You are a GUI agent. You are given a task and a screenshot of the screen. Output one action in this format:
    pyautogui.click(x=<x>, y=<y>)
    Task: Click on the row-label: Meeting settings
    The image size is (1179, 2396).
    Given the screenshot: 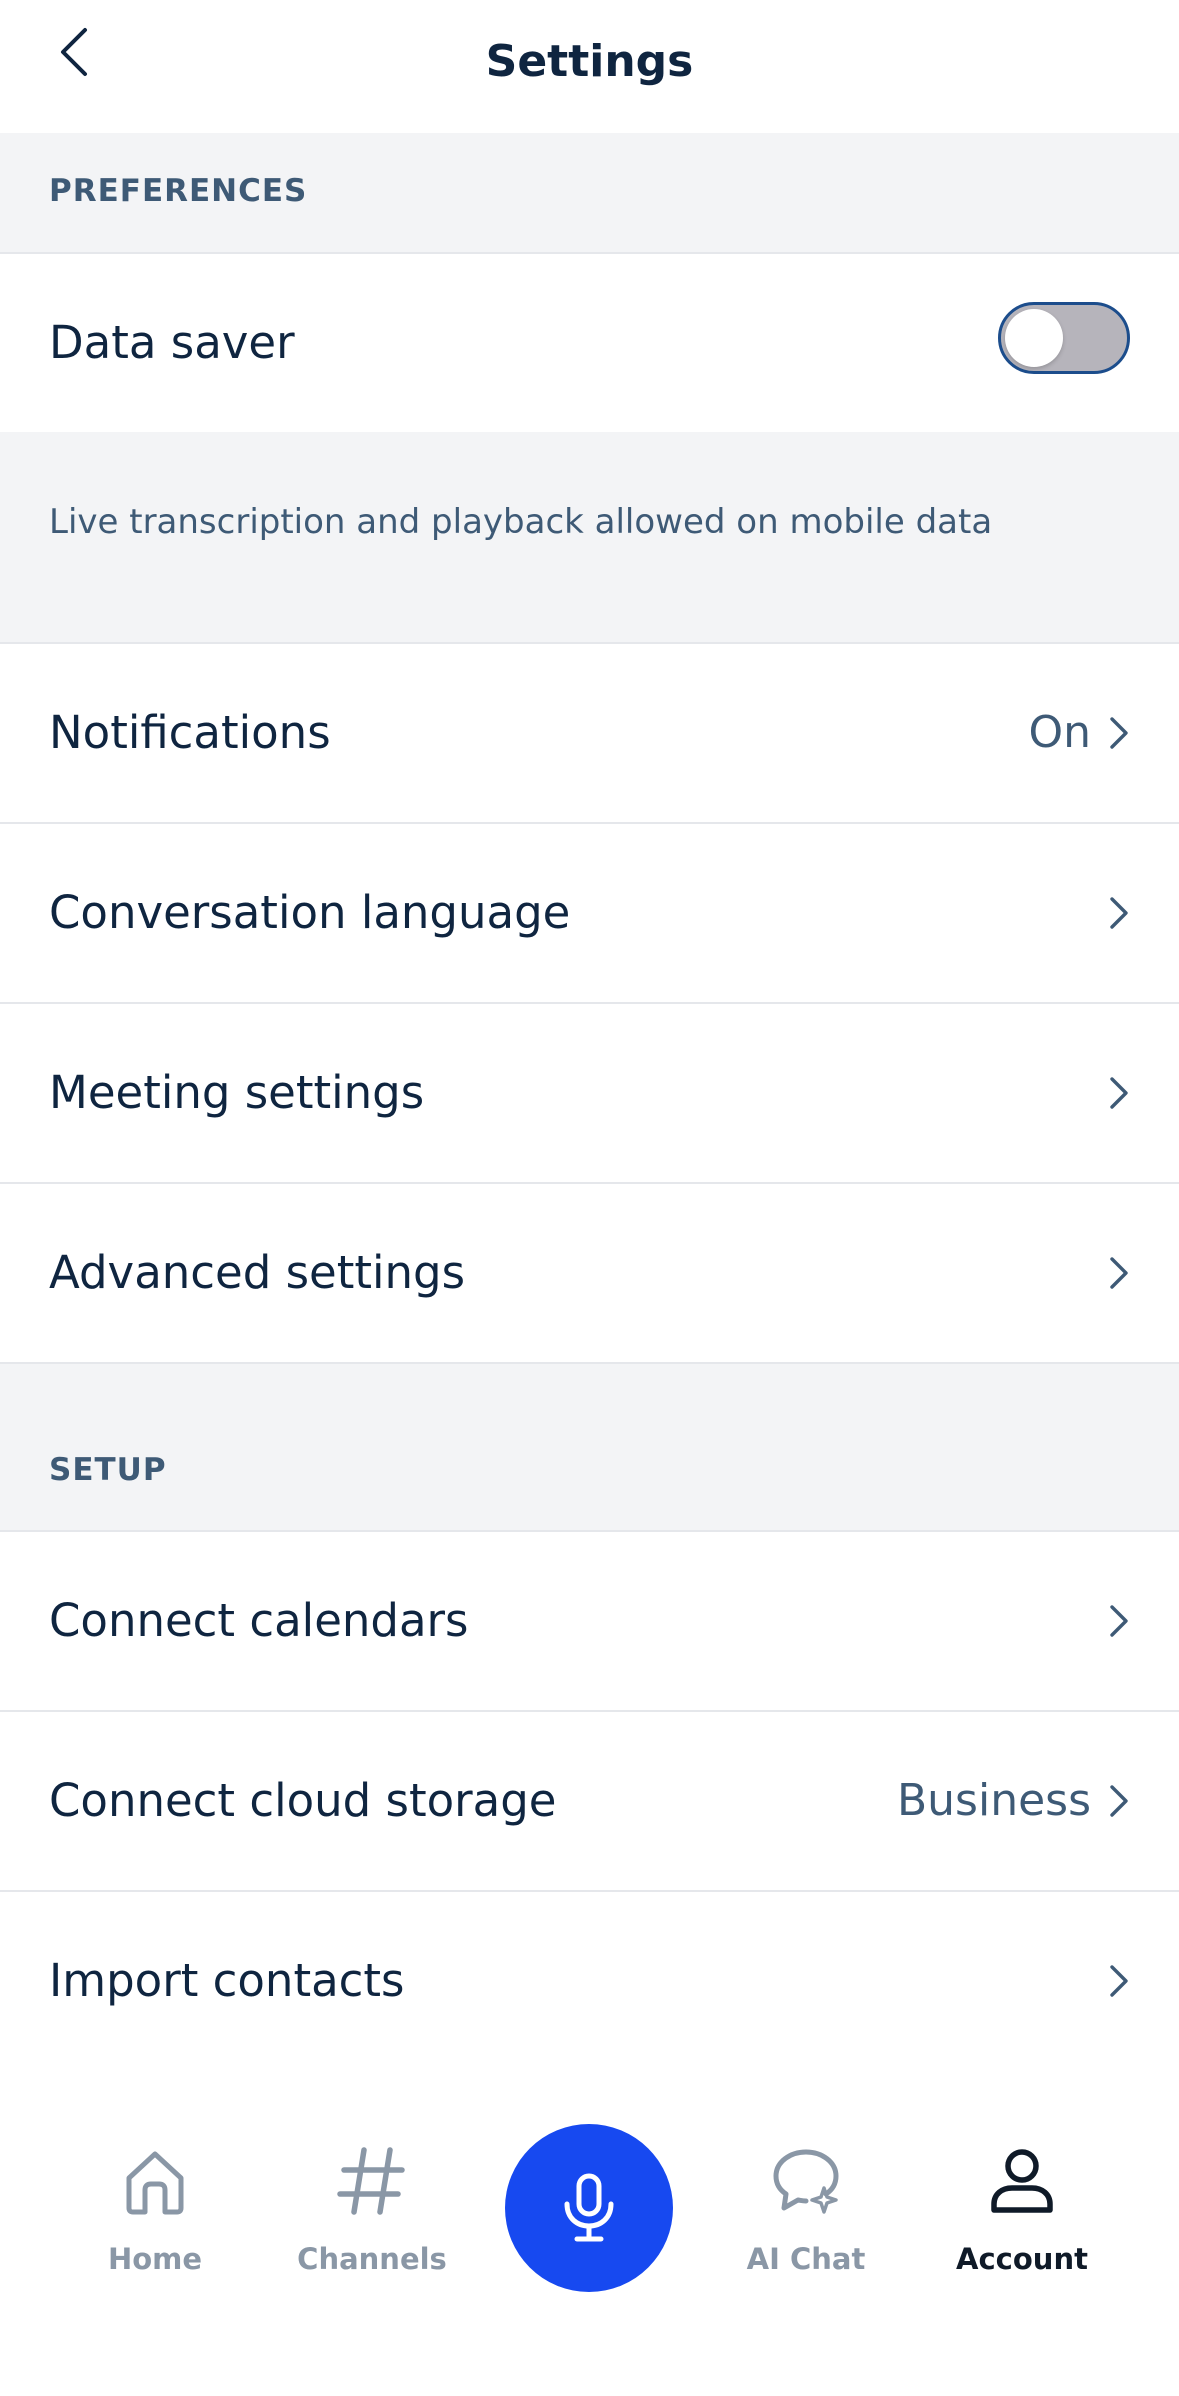 What is the action you would take?
    pyautogui.click(x=237, y=1092)
    